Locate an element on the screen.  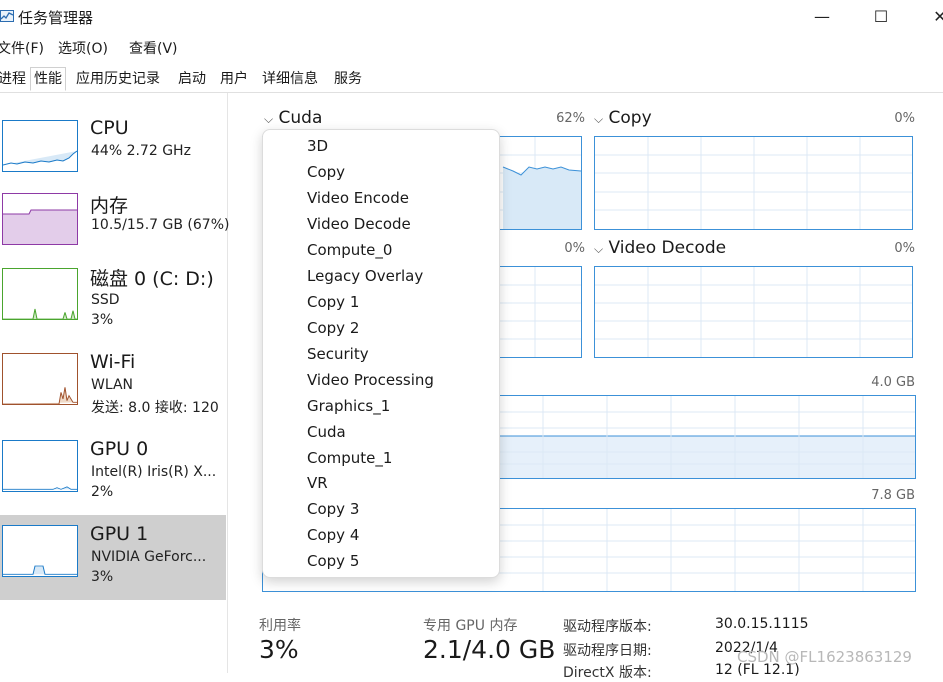
dropdown-item-compute-0: Compute_0 is located at coordinates (349, 250).